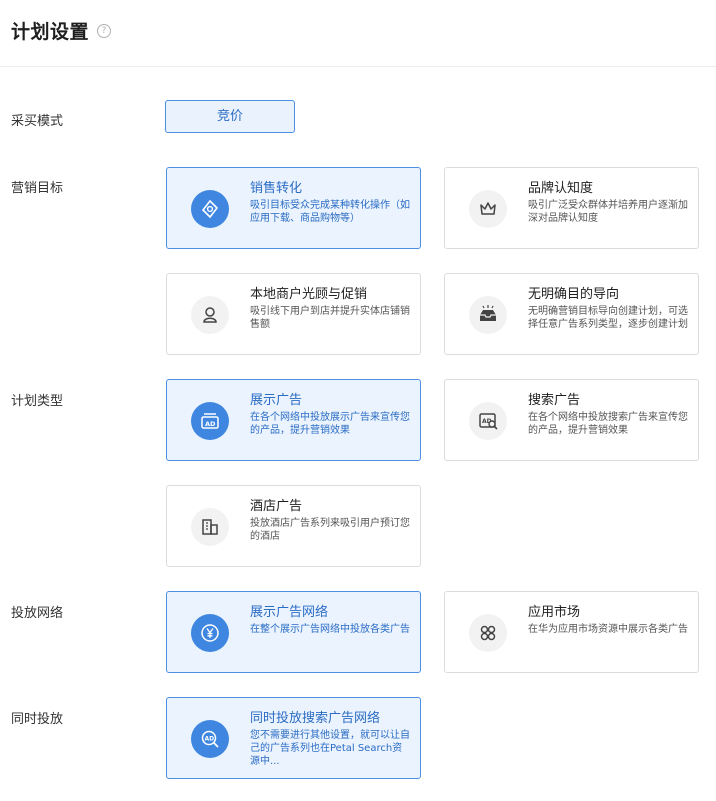 The width and height of the screenshot is (716, 801). What do you see at coordinates (315, 718) in the screenshot?
I see `simultaneous-title: 同时投放搜索广告网络` at bounding box center [315, 718].